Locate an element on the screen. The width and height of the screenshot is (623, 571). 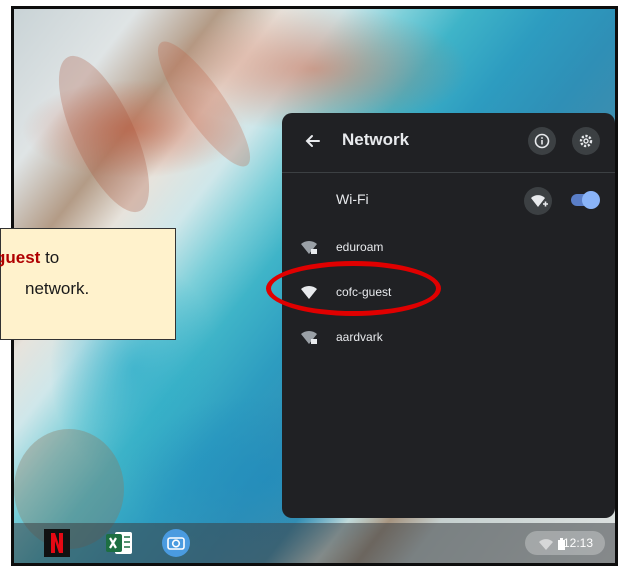
wifi-toggle-knob is located at coordinates (591, 200).